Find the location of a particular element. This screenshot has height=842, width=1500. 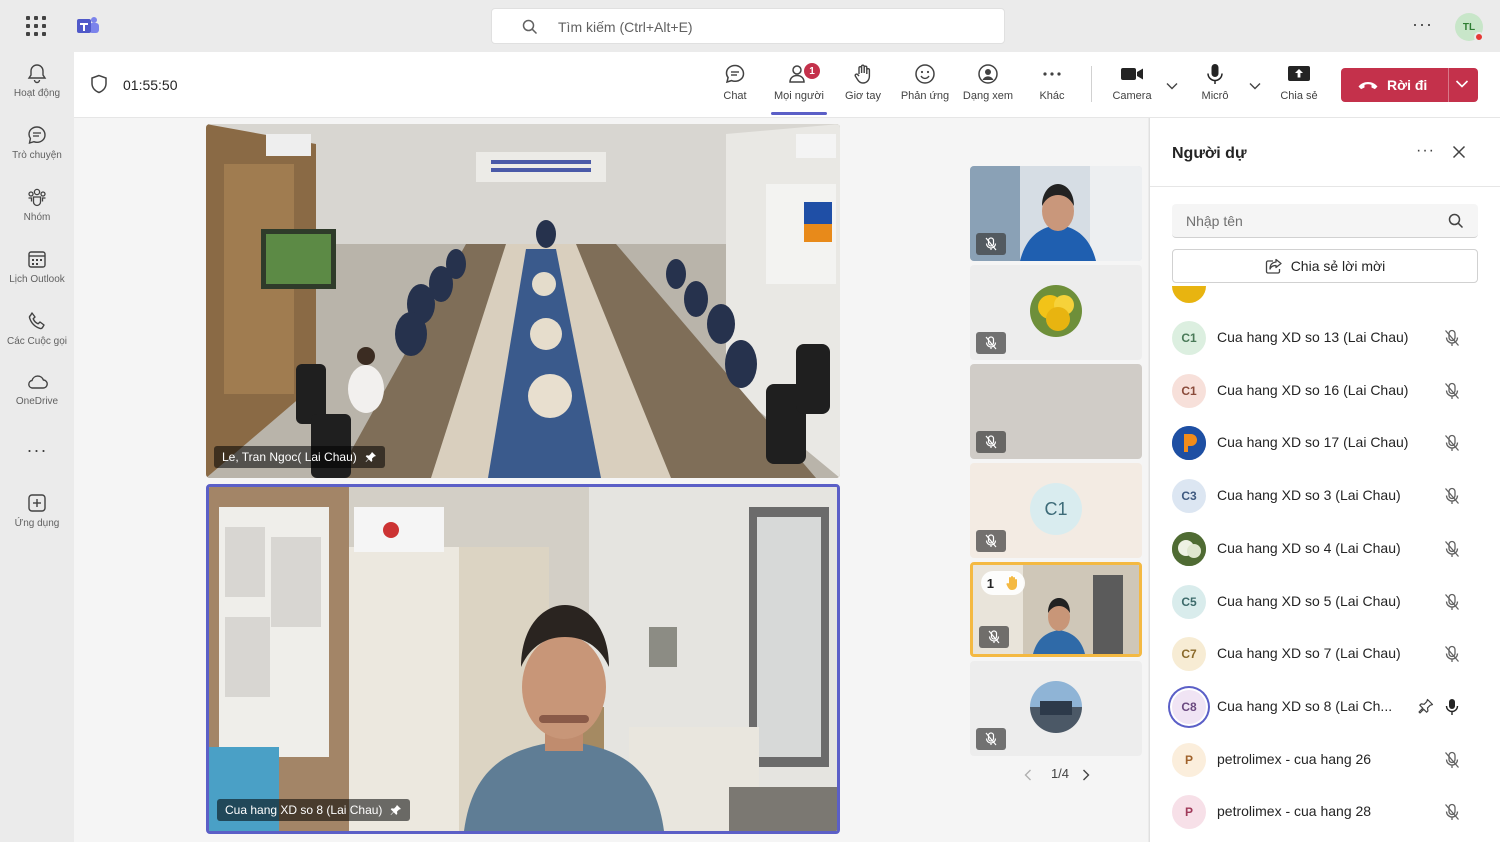

rail-item-chat: Trò chuyện is located at coordinates (37, 142).